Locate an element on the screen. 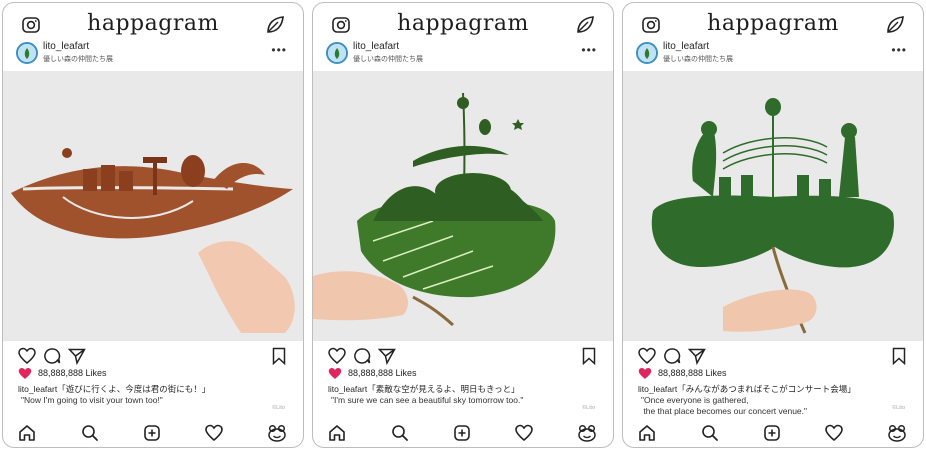 The image size is (926, 450). caption-jp-text: 「素敵な空が見えるよ、明日もきっと」 is located at coordinates (443, 389).